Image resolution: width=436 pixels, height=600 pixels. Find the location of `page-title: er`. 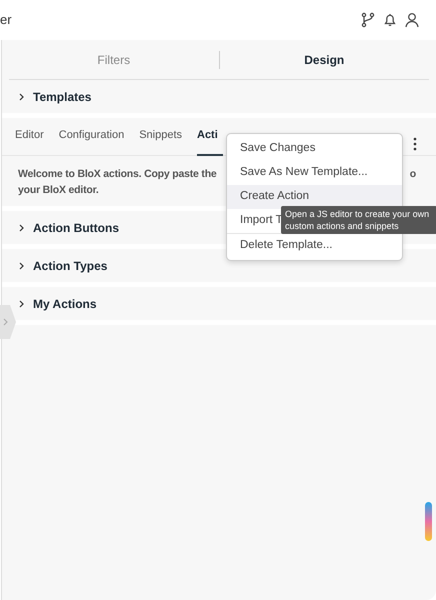

page-title: er is located at coordinates (6, 20).